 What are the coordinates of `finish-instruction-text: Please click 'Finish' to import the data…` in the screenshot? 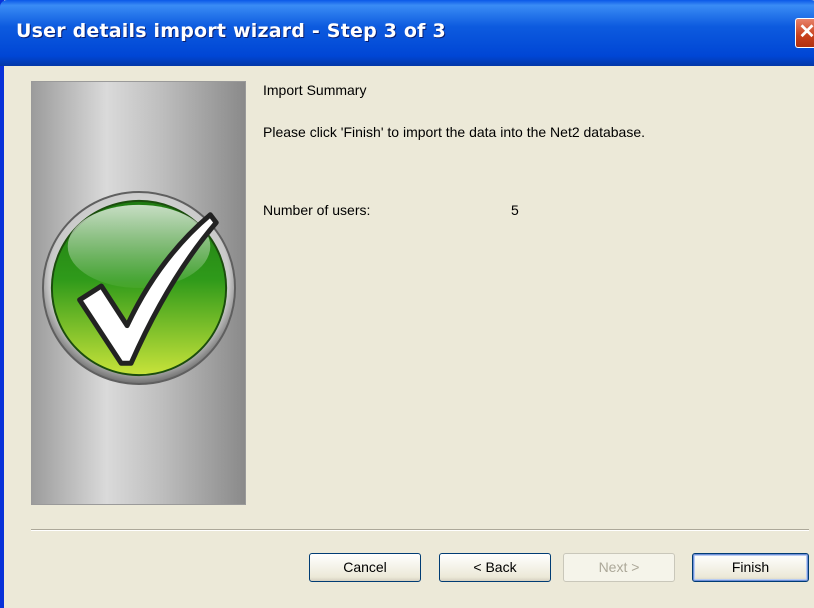 It's located at (454, 132).